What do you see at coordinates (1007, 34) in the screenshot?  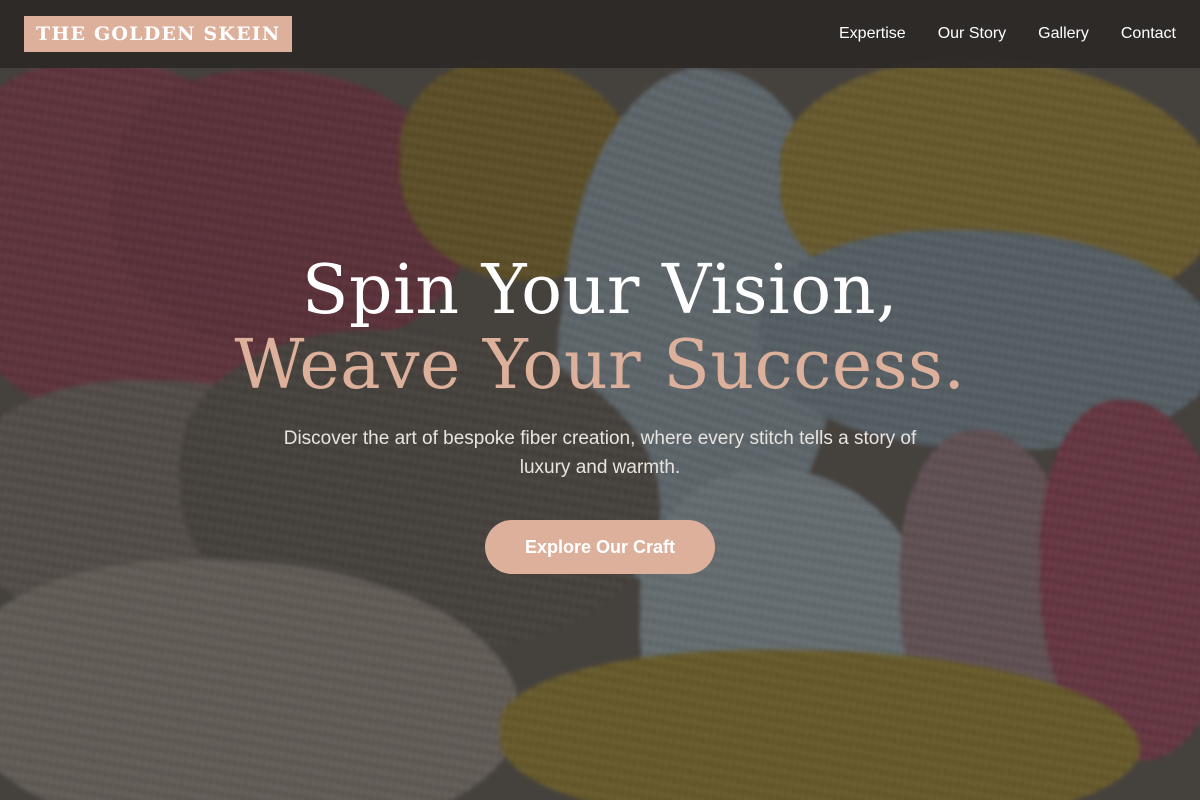 I see `nav-links: Expertise Our Story Gallery Contact` at bounding box center [1007, 34].